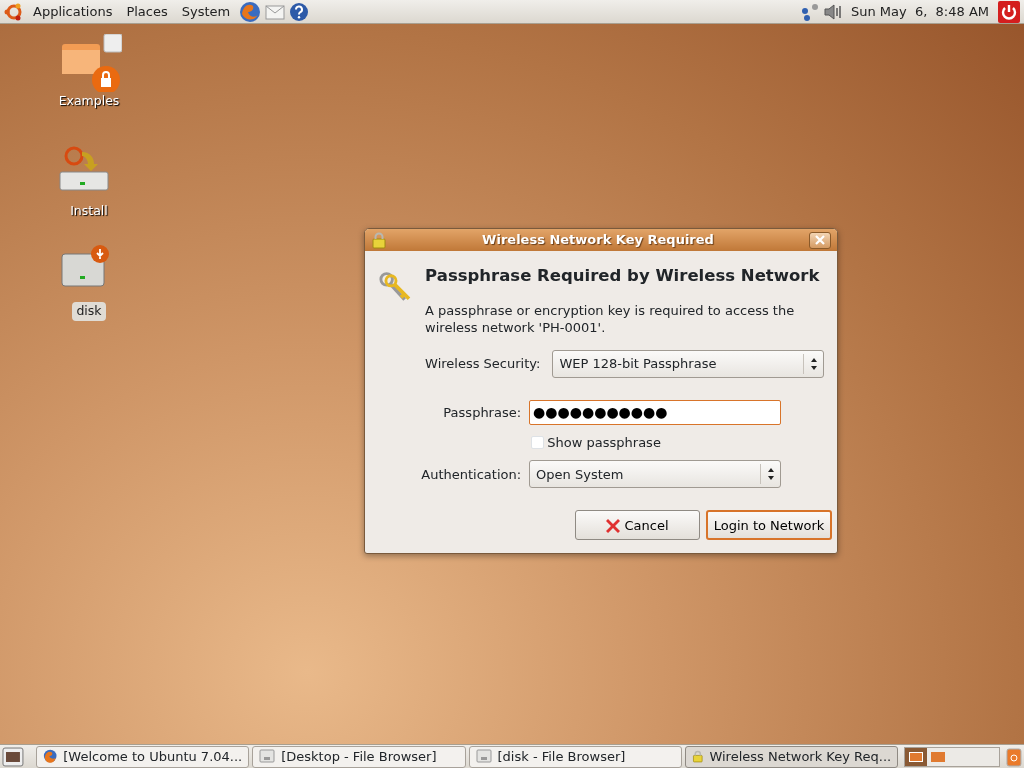 The height and width of the screenshot is (768, 1024). What do you see at coordinates (604, 442) in the screenshot?
I see `checkbox-label: Show passphrase` at bounding box center [604, 442].